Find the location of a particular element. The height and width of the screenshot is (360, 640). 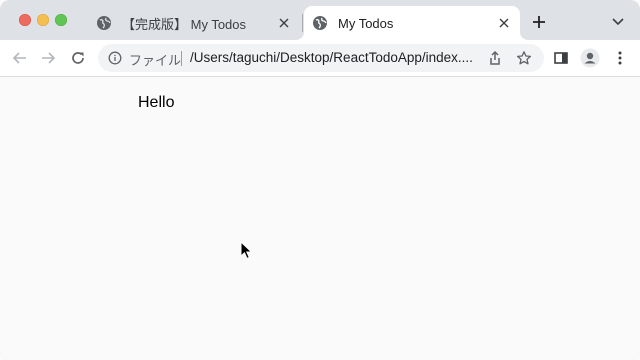

minimize-window-button is located at coordinates (43, 20).